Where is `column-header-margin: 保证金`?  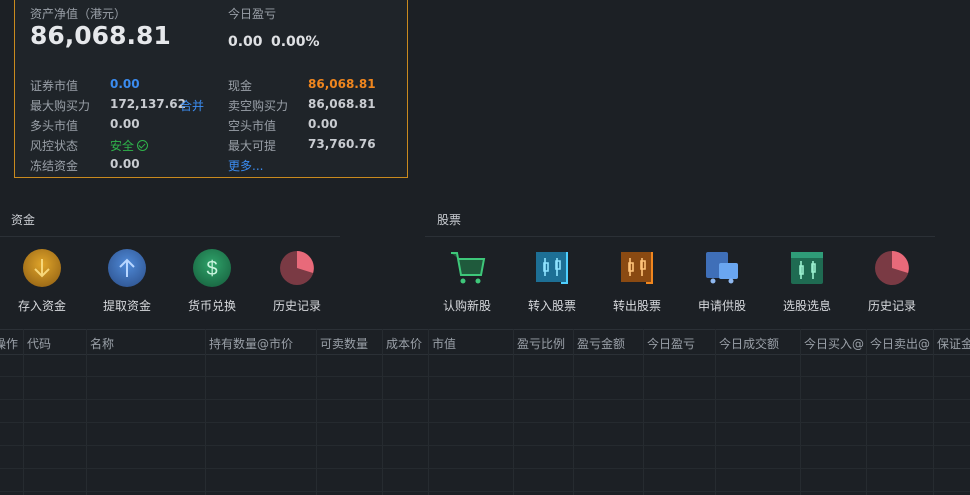 column-header-margin: 保证金 is located at coordinates (953, 343).